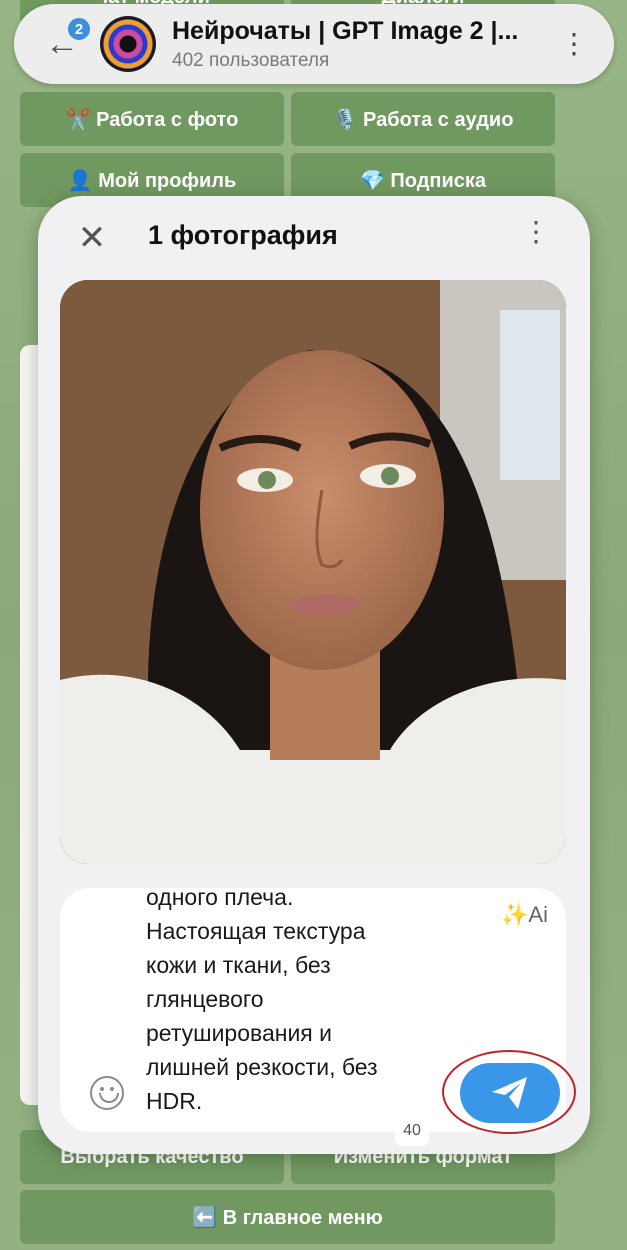 This screenshot has width=627, height=1250. Describe the element at coordinates (251, 60) in the screenshot. I see `chat-members-count: 402 пользователя` at that location.